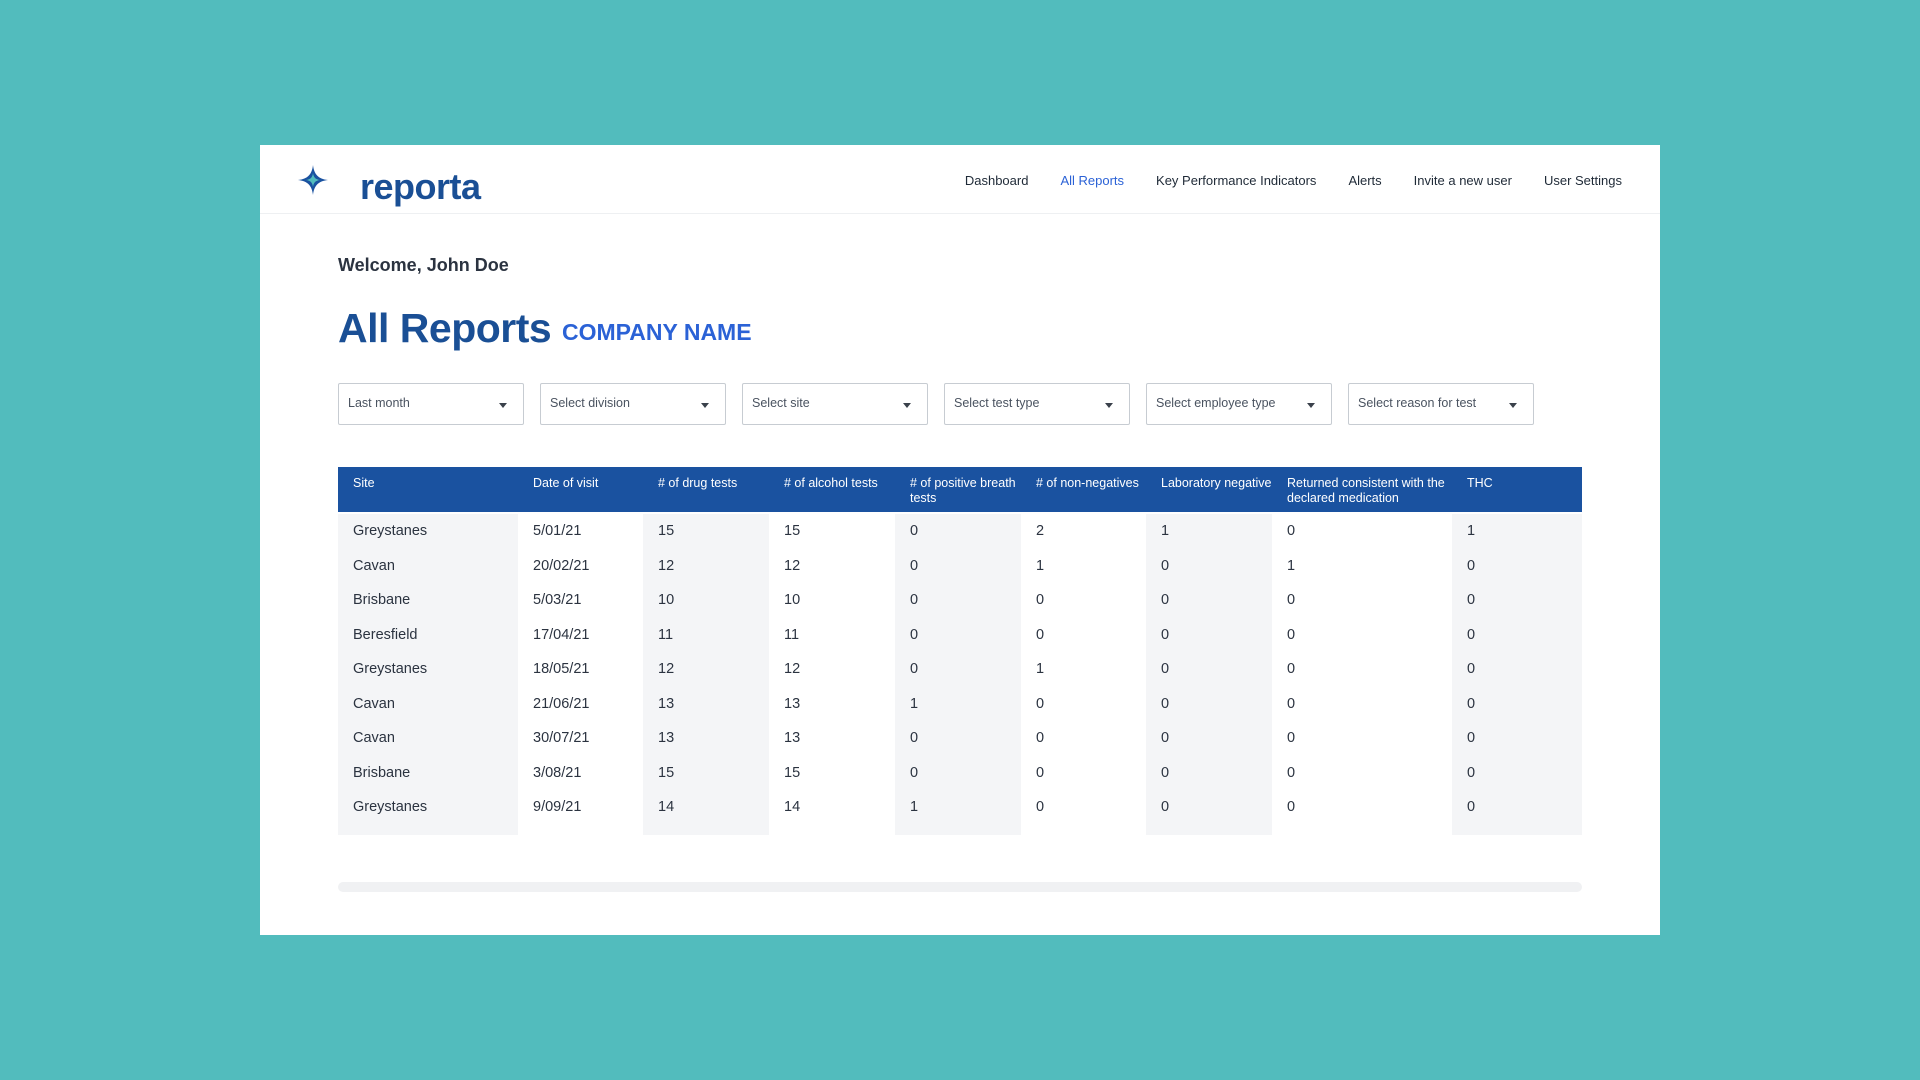 The image size is (1920, 1080). Describe the element at coordinates (1092, 180) in the screenshot. I see `nav-all-reports: All Reports` at that location.